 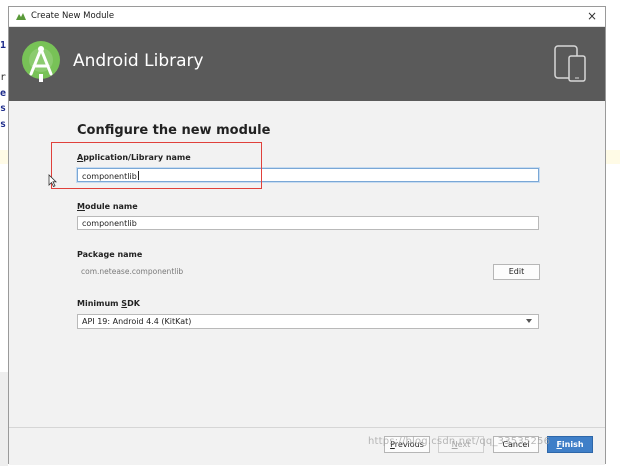 What do you see at coordinates (592, 16) in the screenshot?
I see `close-icon: ×` at bounding box center [592, 16].